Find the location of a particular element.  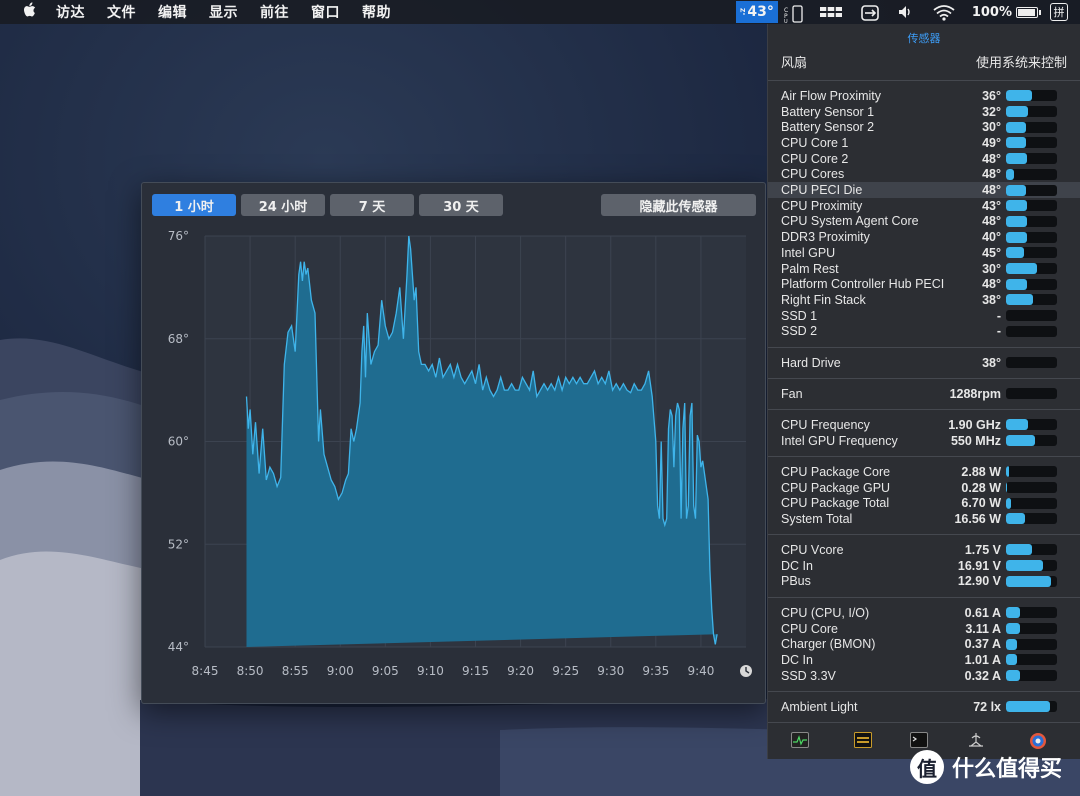

sensor-row: CPU Core 3.11 A is located at coordinates (924, 629).